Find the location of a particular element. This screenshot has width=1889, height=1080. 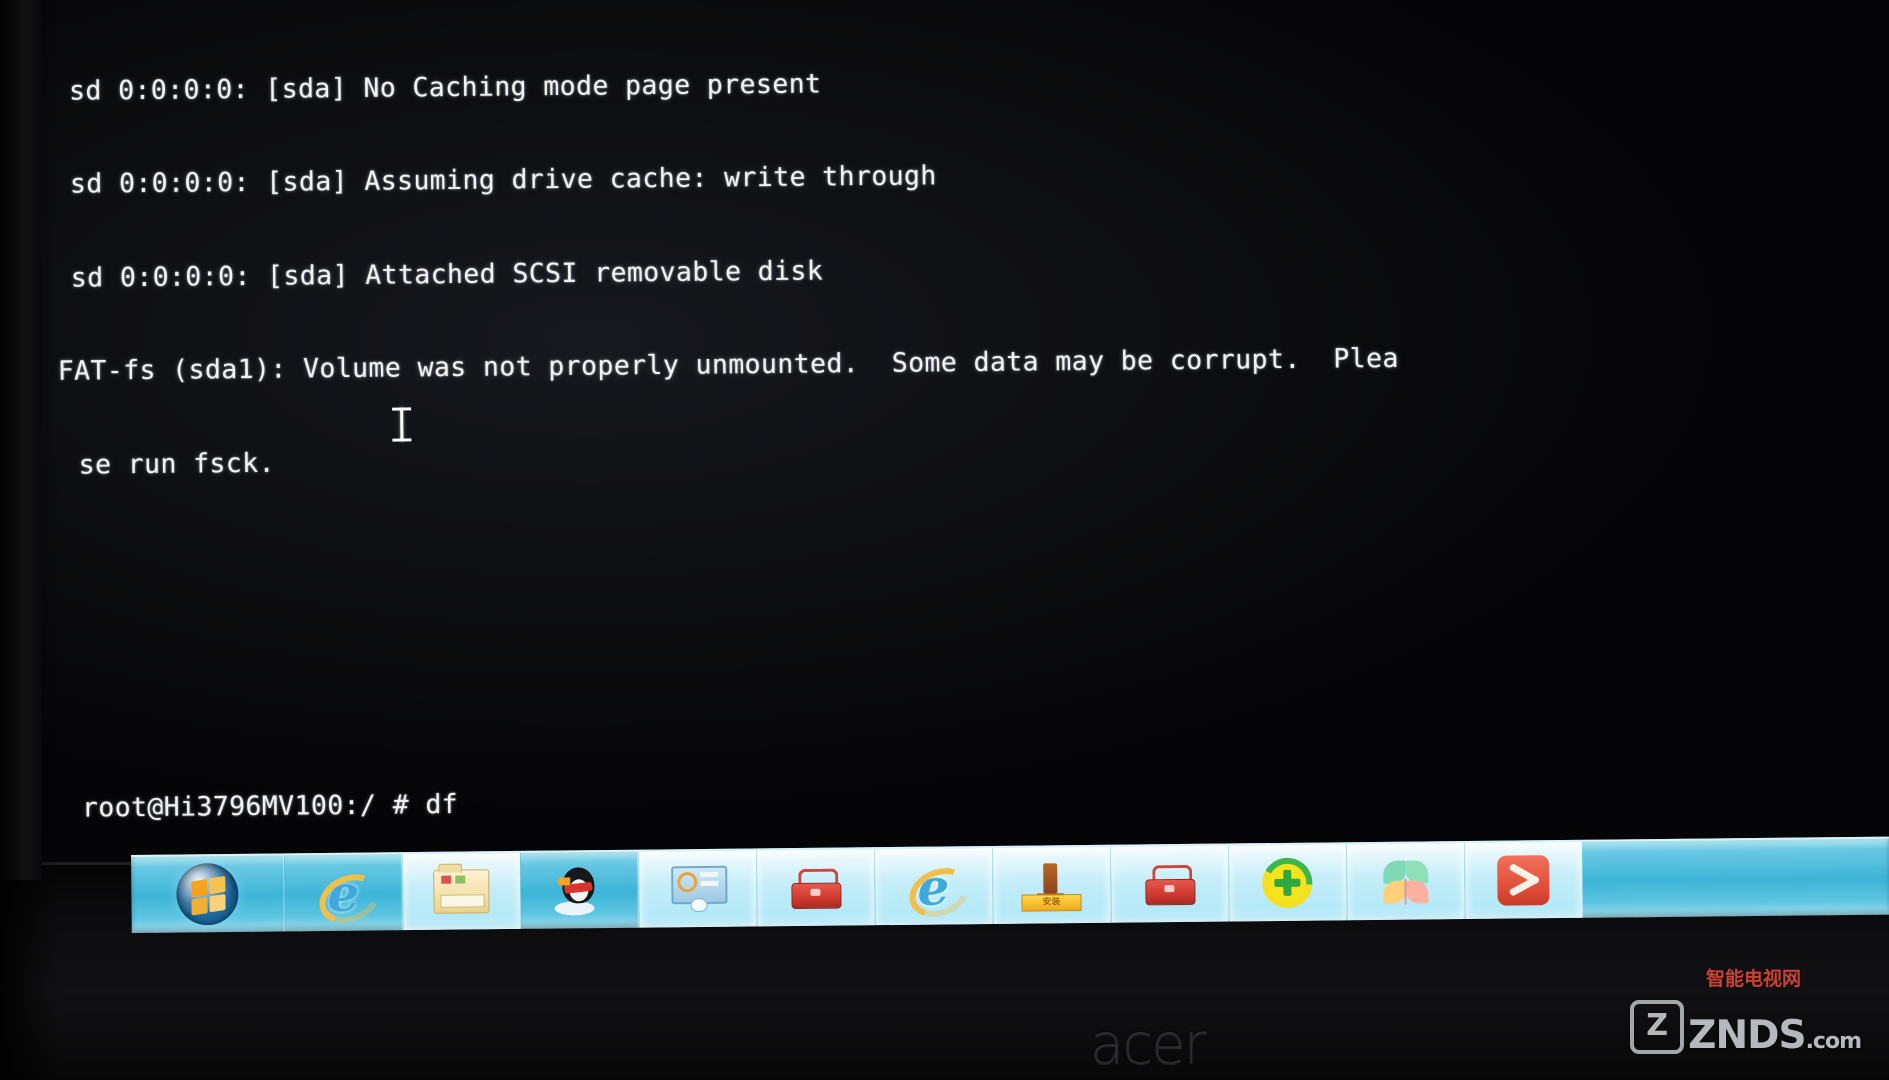

watermark-chinese-text: 智能电视网 is located at coordinates (1753, 979).